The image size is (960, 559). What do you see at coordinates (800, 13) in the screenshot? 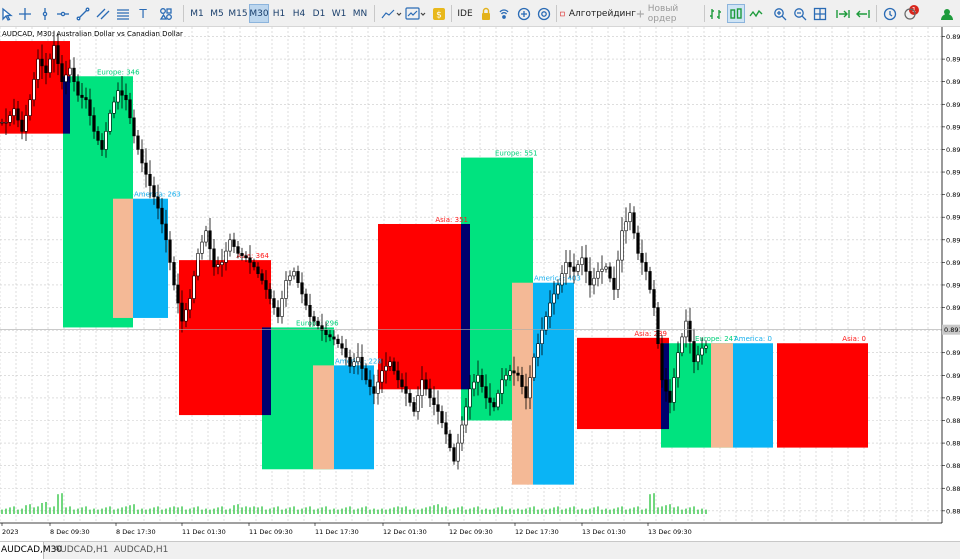
I see `zoom-out-icon` at bounding box center [800, 13].